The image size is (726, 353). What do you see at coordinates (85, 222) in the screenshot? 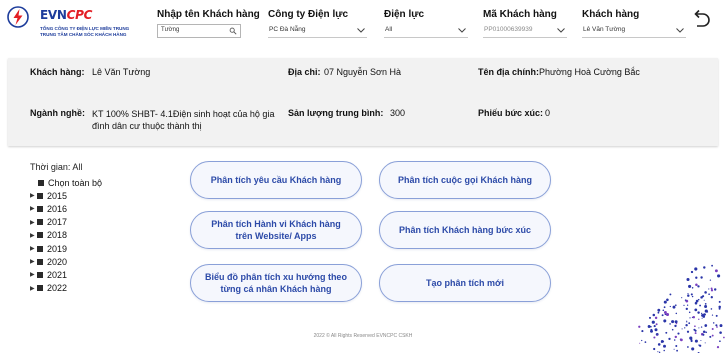
I see `slicer-item-2017: ▶ 2017` at bounding box center [85, 222].